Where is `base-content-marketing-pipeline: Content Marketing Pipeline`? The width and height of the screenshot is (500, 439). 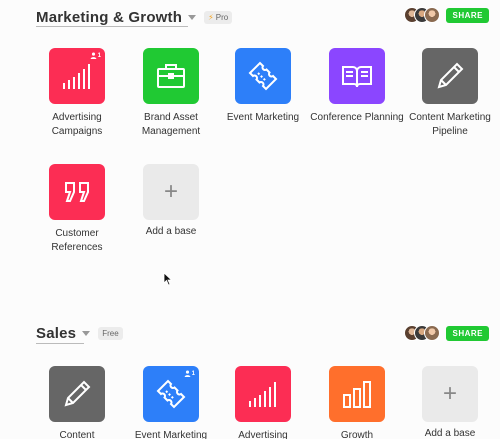
base-content-marketing-pipeline: Content Marketing Pipeline is located at coordinates (450, 93).